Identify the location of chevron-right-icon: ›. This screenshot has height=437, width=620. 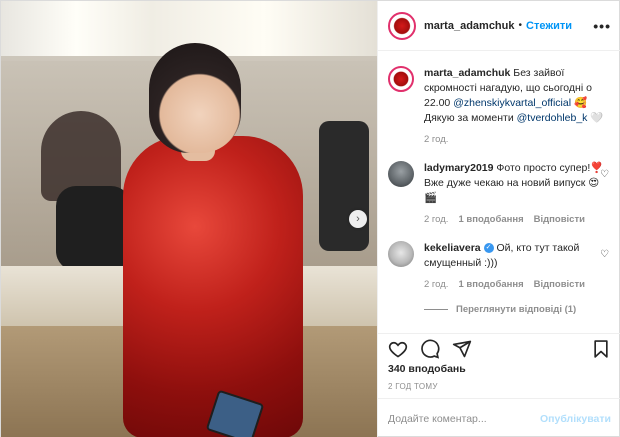
(358, 219).